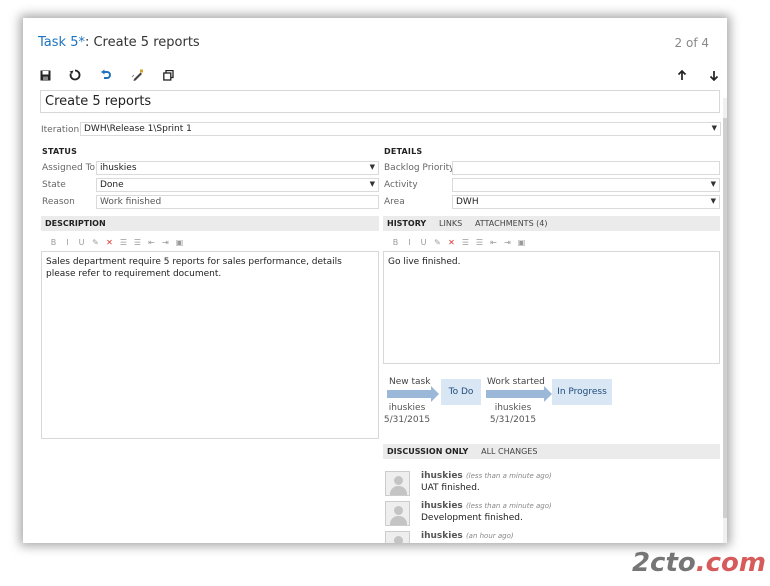 Image resolution: width=770 pixels, height=586 pixels. I want to click on state-label: State, so click(54, 185).